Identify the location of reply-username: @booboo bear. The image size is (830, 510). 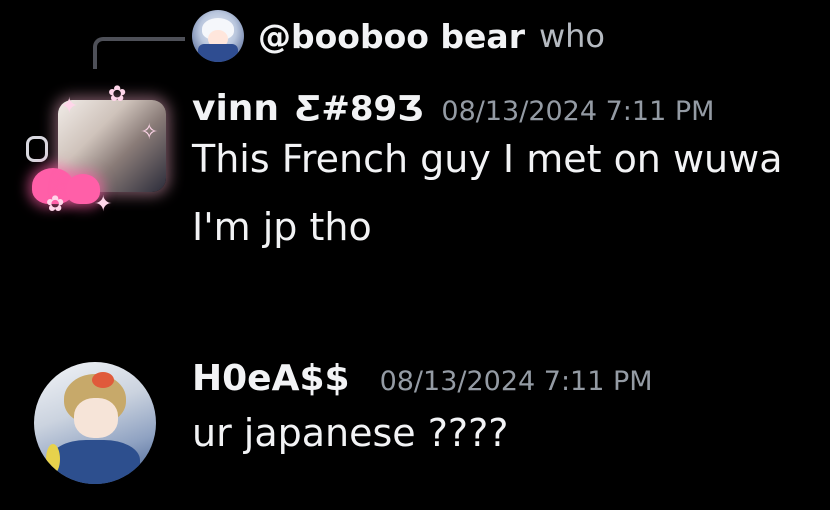
(391, 36).